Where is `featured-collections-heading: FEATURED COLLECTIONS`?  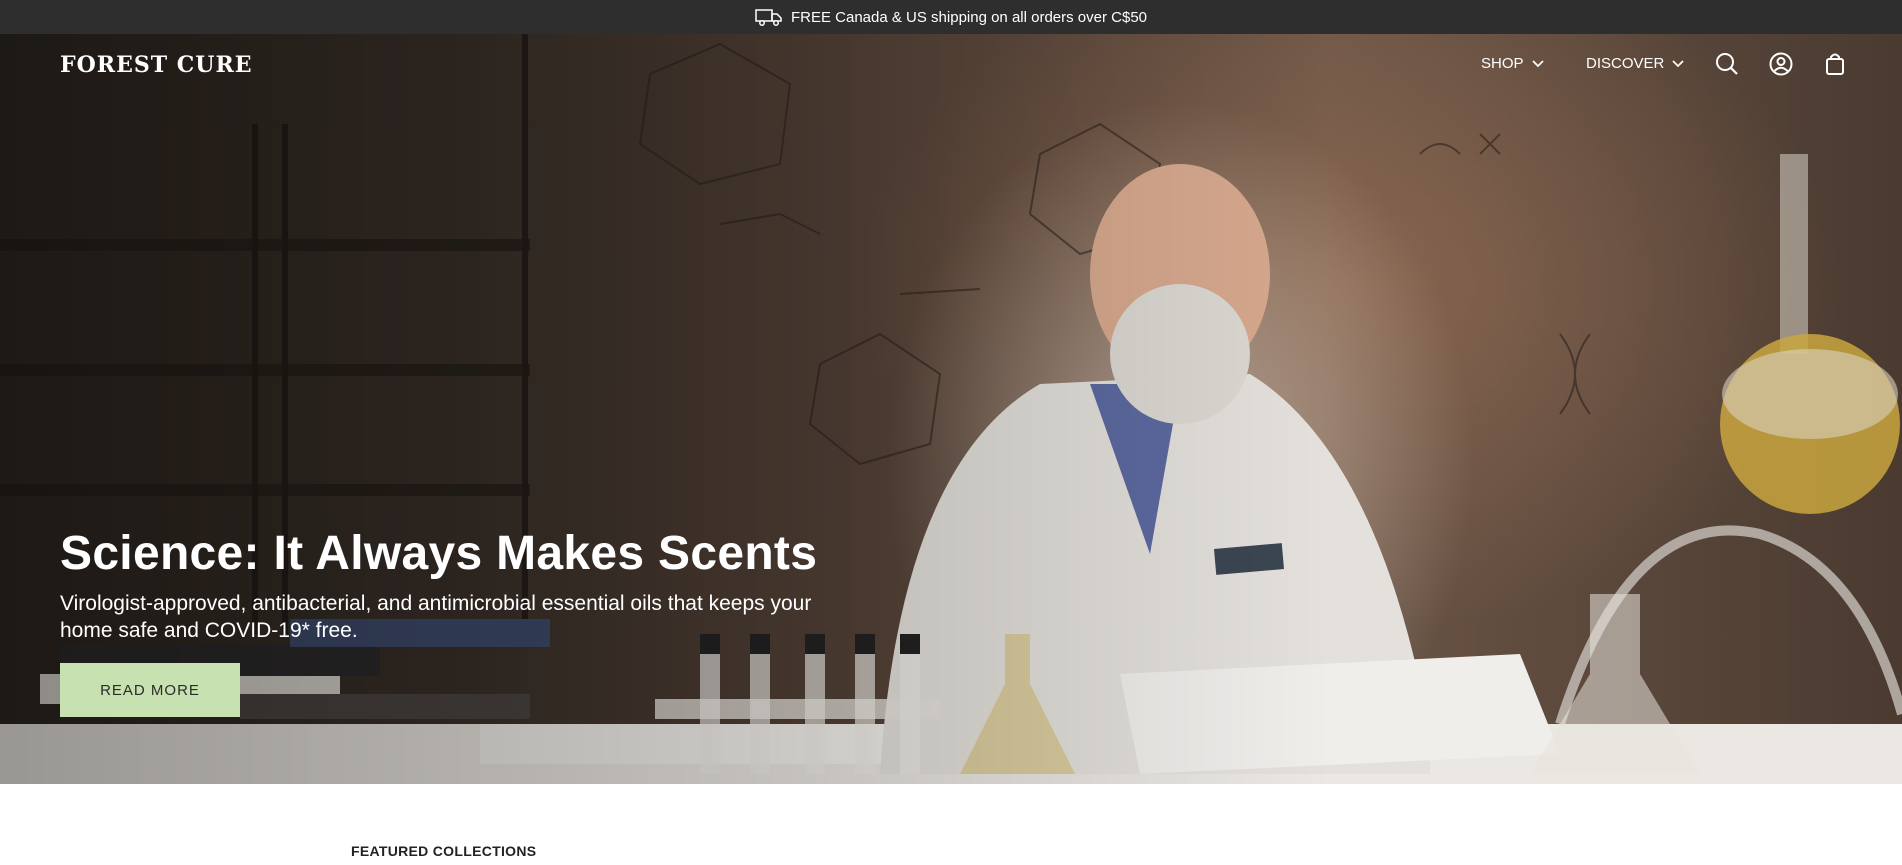 featured-collections-heading: FEATURED COLLECTIONS is located at coordinates (444, 851).